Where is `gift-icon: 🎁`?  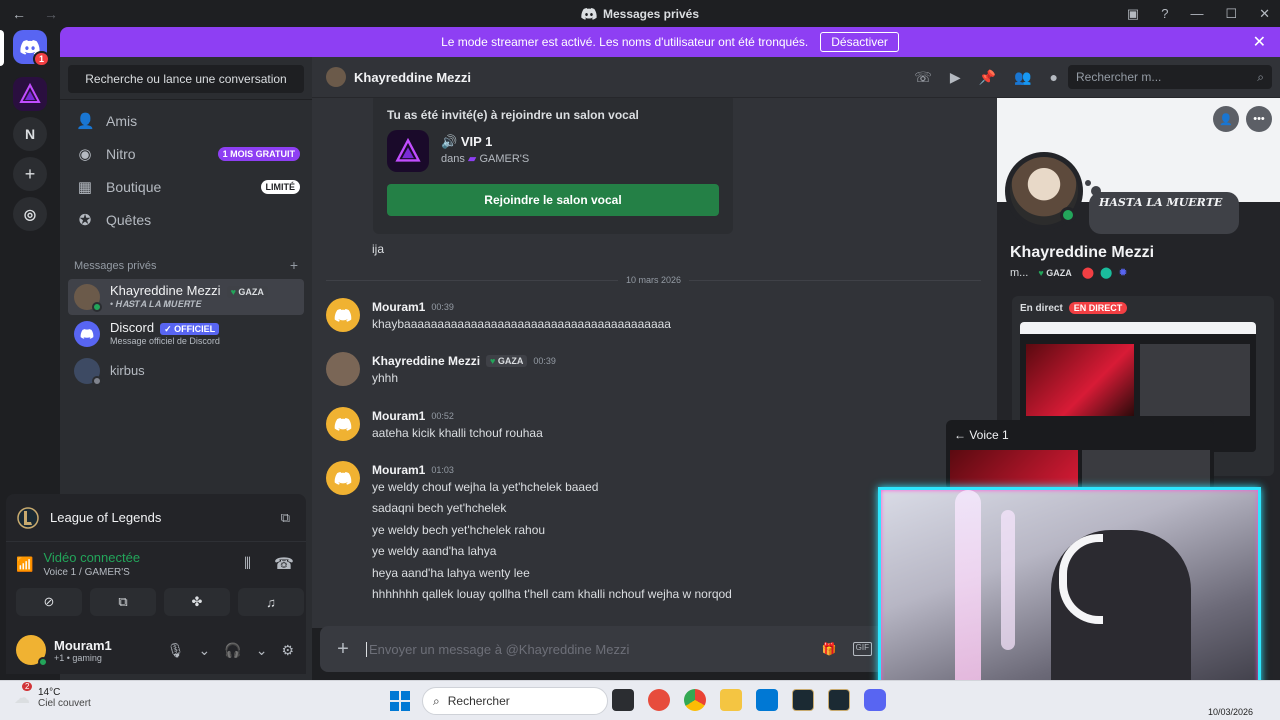
gift-icon: 🎁 is located at coordinates (829, 649).